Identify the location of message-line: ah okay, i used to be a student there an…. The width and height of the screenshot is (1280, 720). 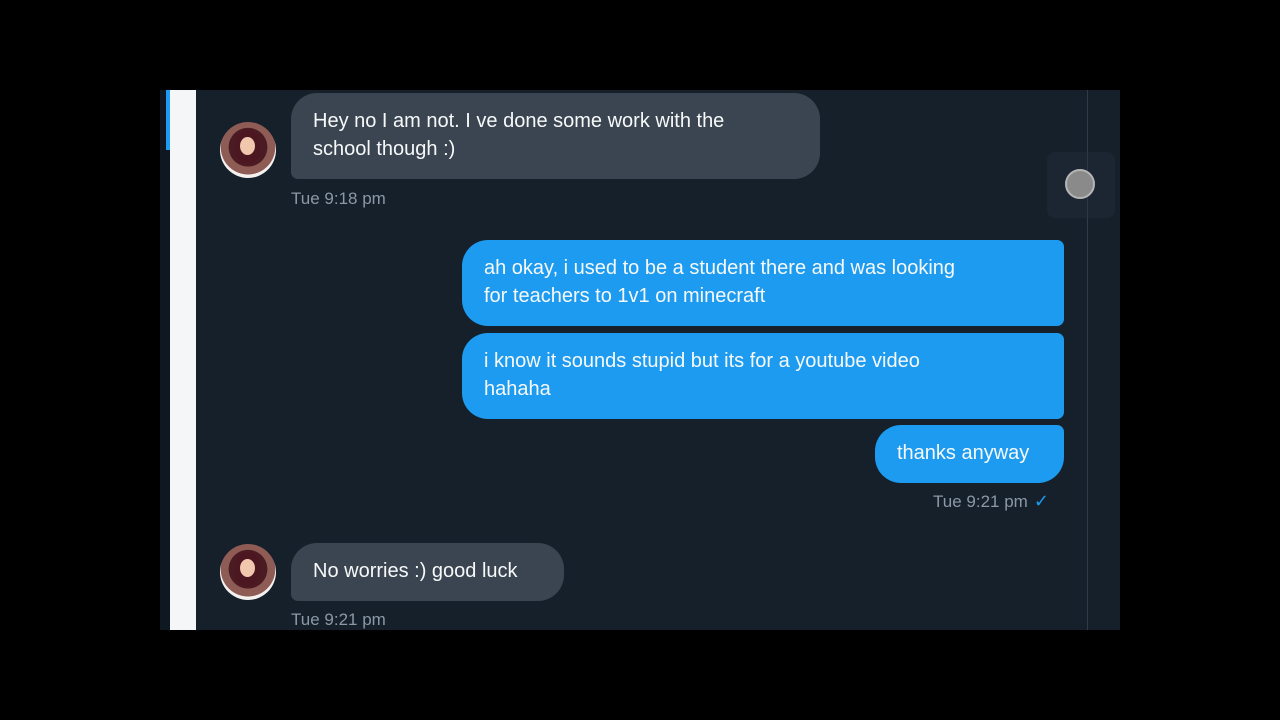
(720, 268).